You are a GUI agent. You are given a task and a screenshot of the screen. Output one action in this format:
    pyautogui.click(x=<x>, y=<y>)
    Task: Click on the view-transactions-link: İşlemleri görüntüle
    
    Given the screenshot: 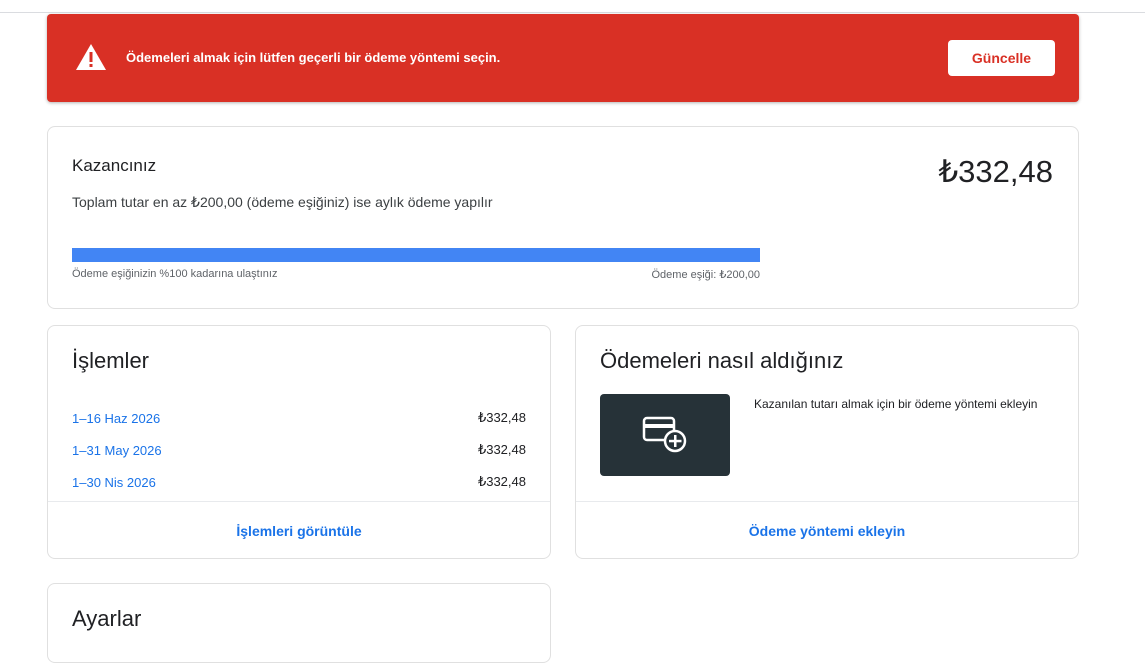 What is the action you would take?
    pyautogui.click(x=299, y=530)
    